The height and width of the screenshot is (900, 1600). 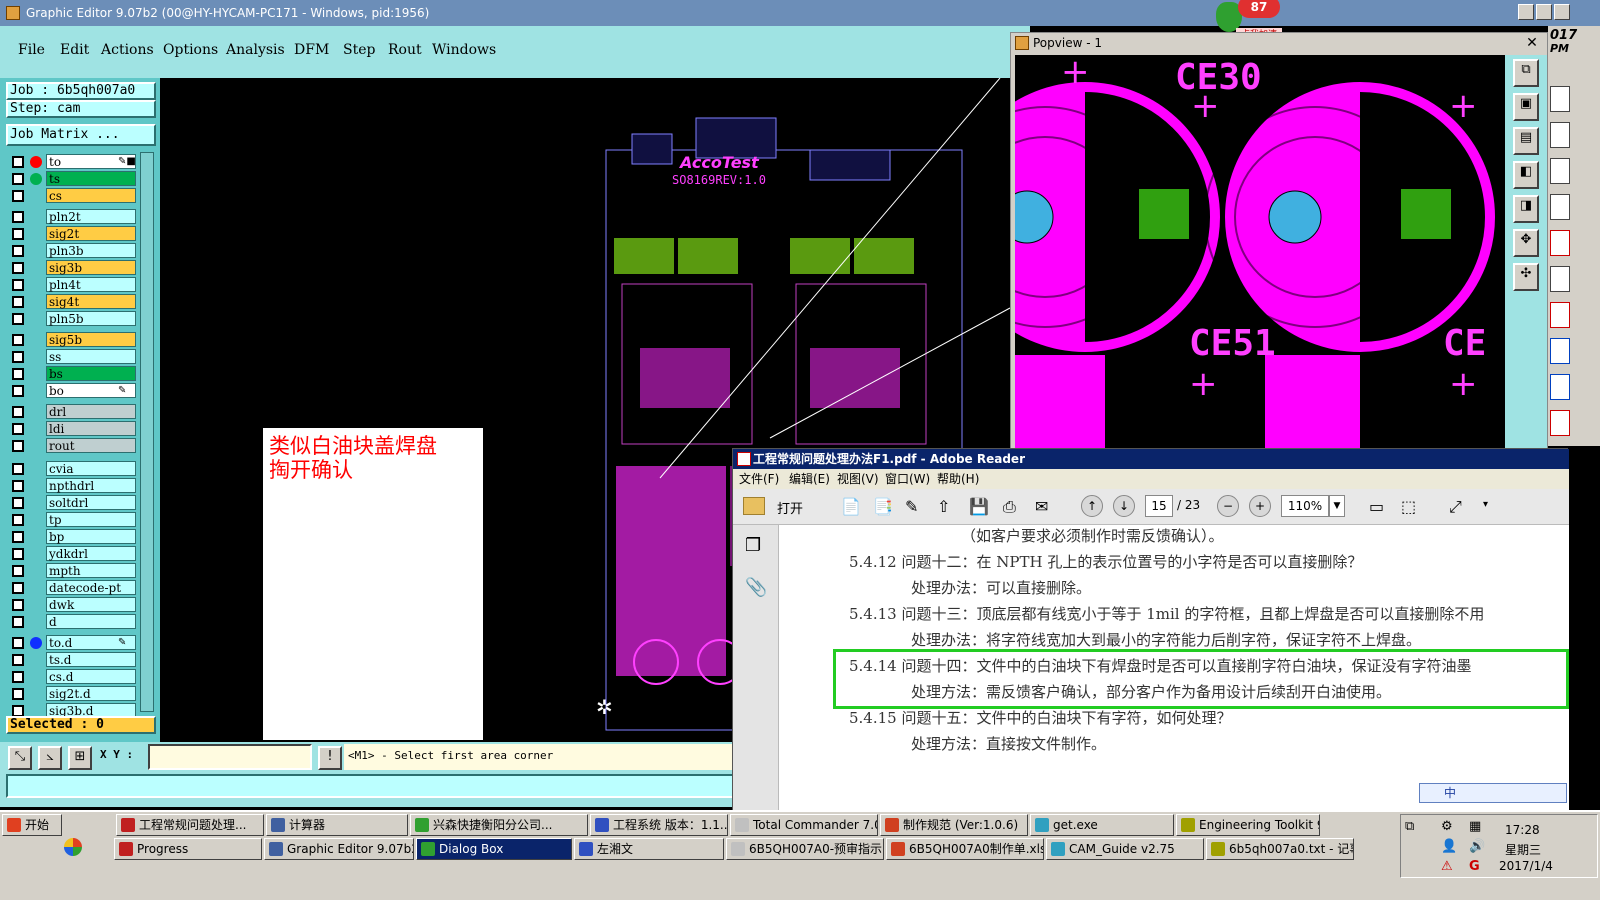 I want to click on layer-row-ldi: ldi, so click(x=73, y=429).